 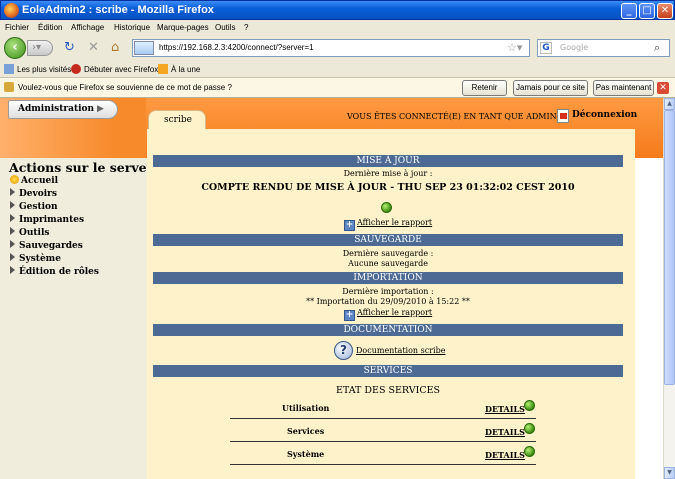 I want to click on google-engine-icon: G, so click(x=546, y=48).